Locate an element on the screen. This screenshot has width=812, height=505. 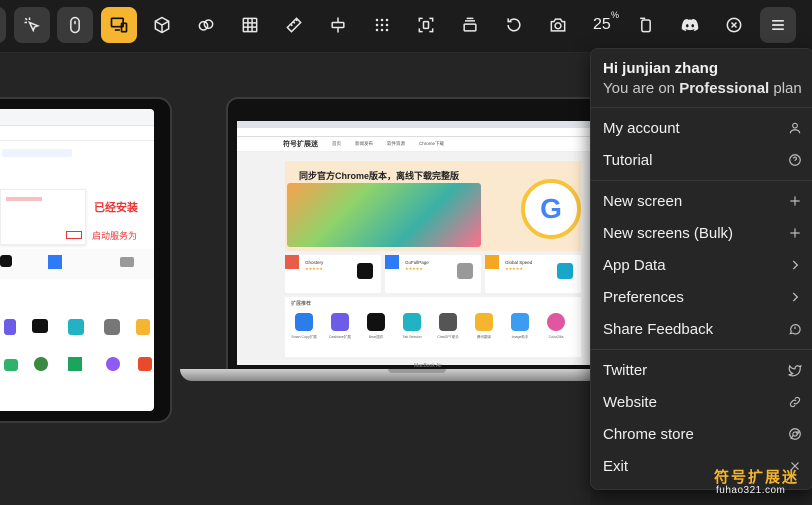
menu-item-new-screens-bulk: New screens (Bulk) is located at coordinates (701, 233).